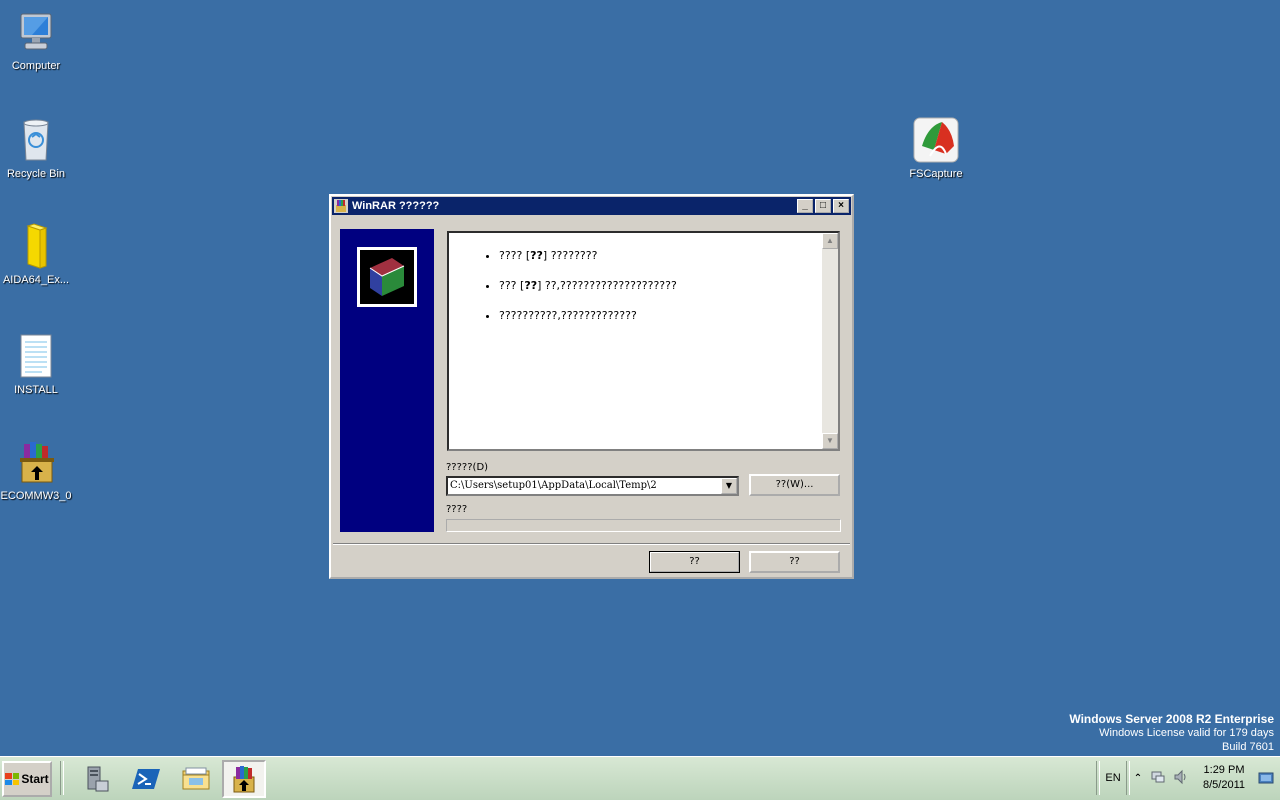 The image size is (1280, 800). What do you see at coordinates (591, 544) in the screenshot?
I see `dialog-separator` at bounding box center [591, 544].